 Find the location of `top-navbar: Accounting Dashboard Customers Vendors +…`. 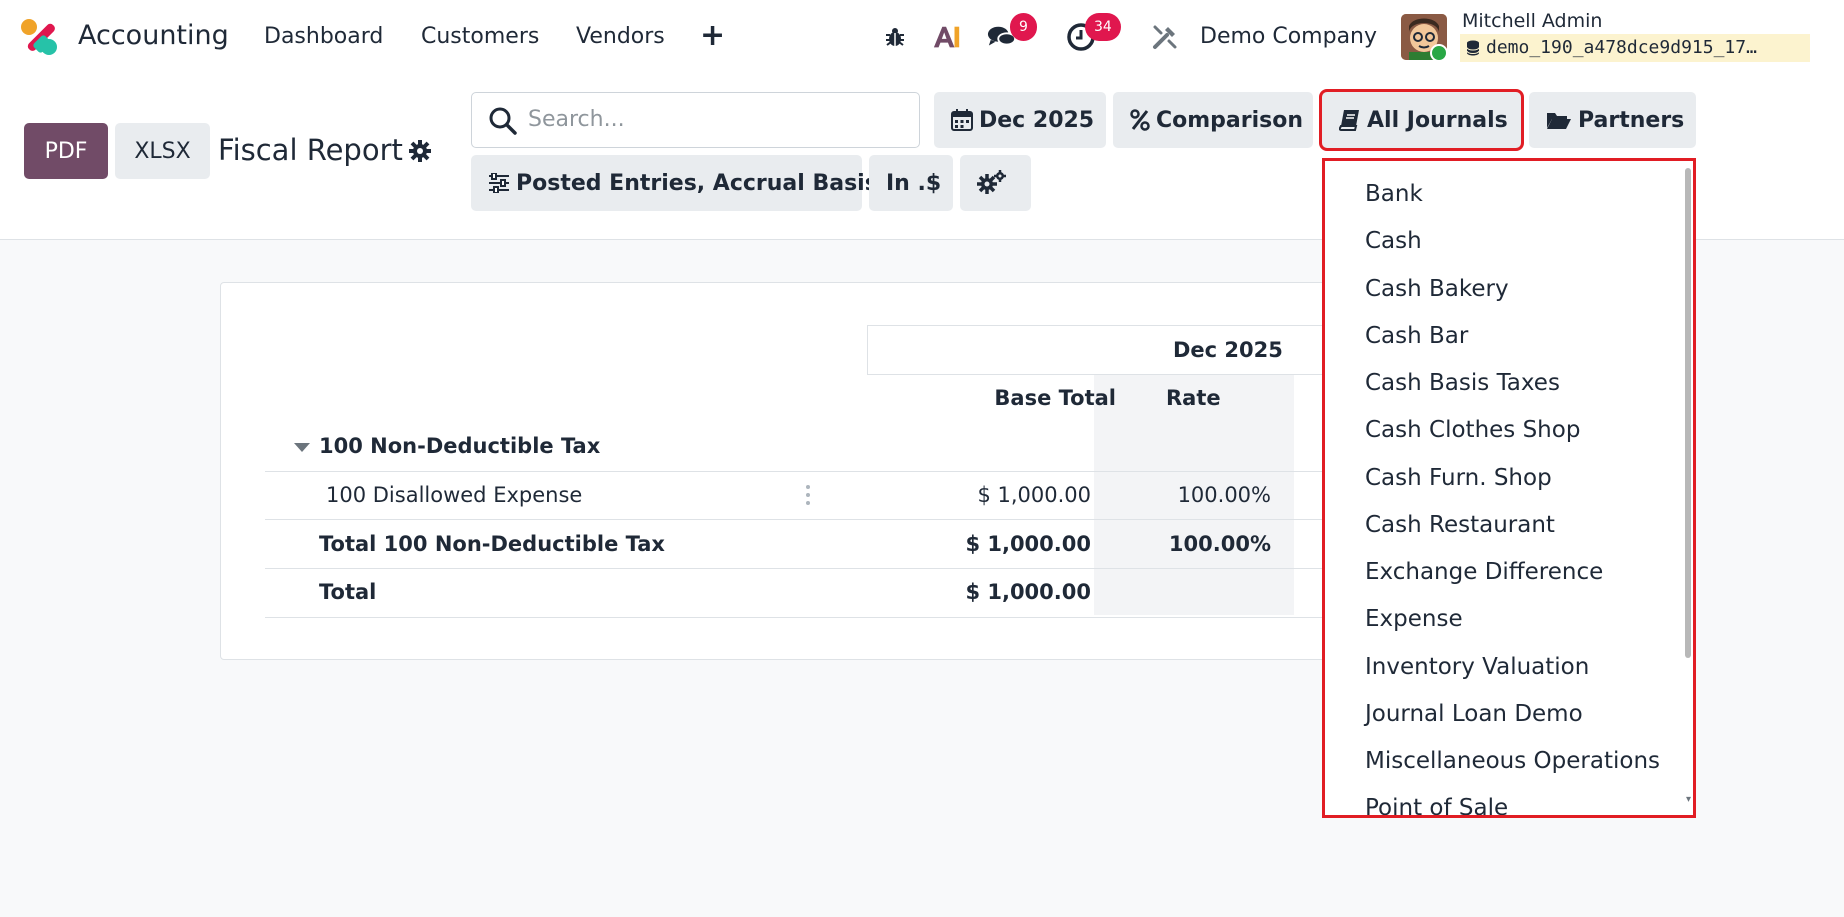

top-navbar: Accounting Dashboard Customers Vendors +… is located at coordinates (922, 38).